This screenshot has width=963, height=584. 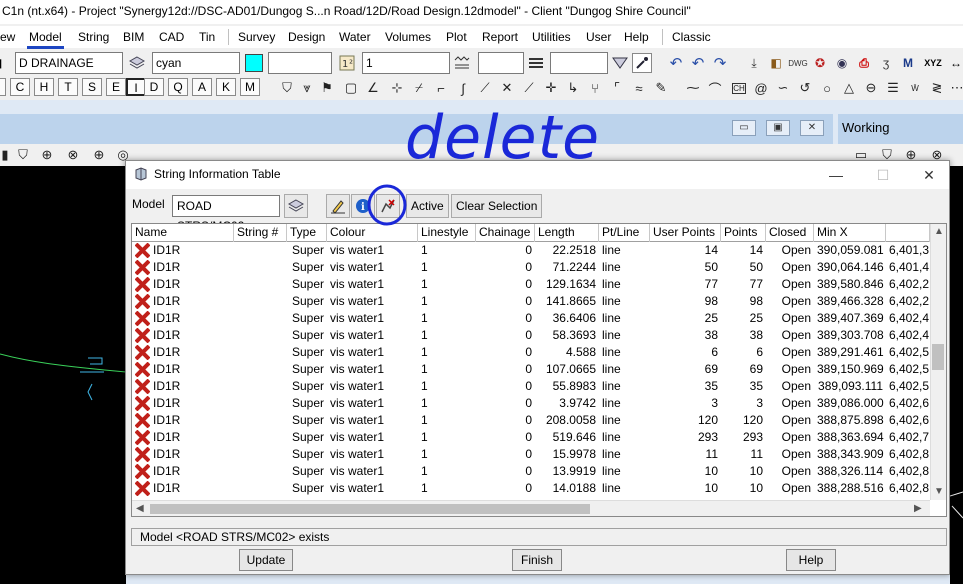 I want to click on vertical-scroll-thumb, so click(x=938, y=357).